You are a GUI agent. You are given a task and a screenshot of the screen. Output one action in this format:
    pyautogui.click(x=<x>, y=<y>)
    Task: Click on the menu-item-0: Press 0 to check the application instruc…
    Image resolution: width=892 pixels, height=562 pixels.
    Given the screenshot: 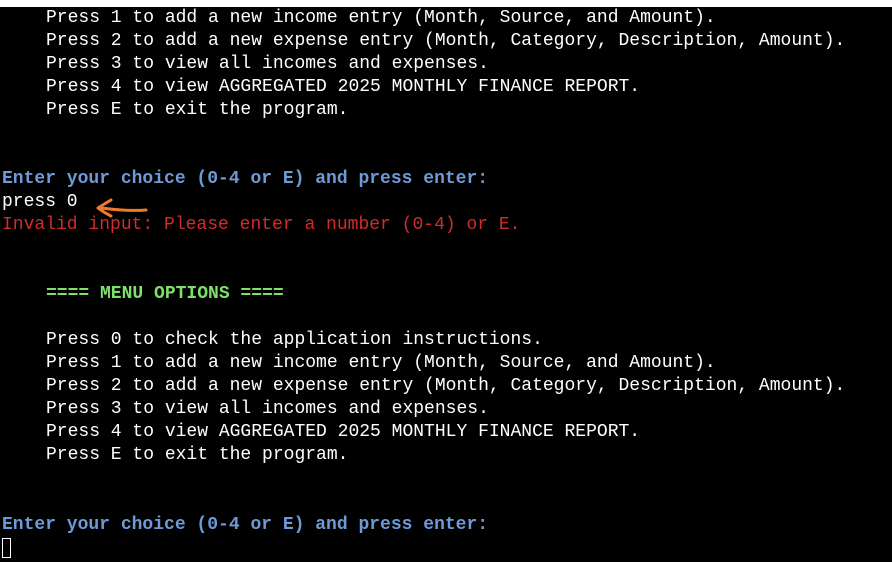 What is the action you would take?
    pyautogui.click(x=294, y=340)
    